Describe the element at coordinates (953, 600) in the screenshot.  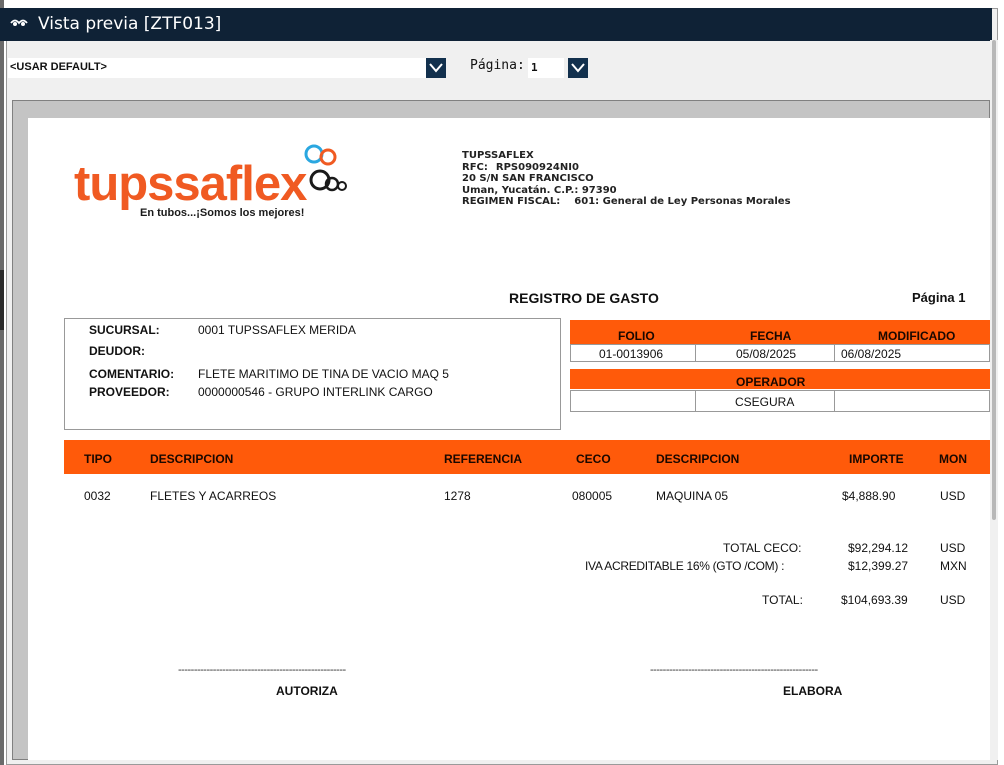
I see `grand-total-currency: USD` at that location.